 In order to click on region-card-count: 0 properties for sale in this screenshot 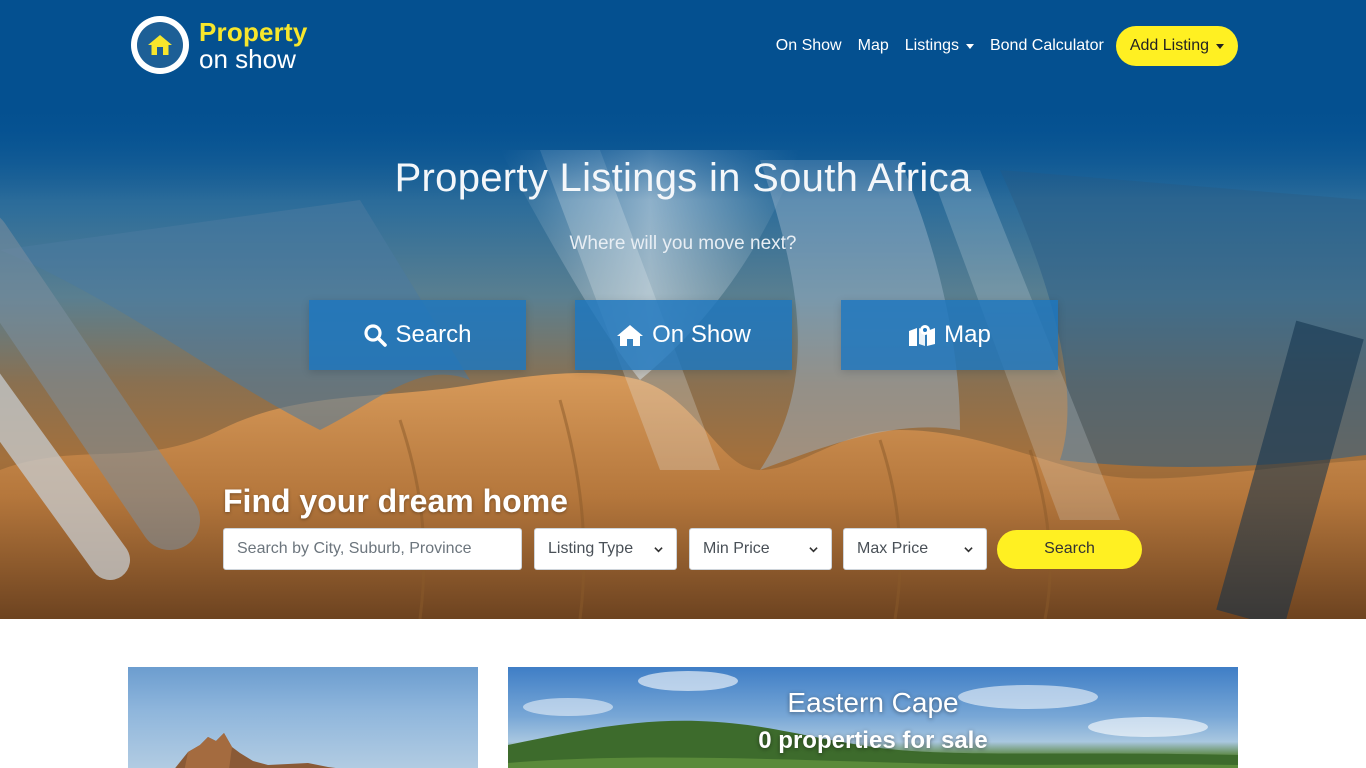, I will do `click(873, 740)`.